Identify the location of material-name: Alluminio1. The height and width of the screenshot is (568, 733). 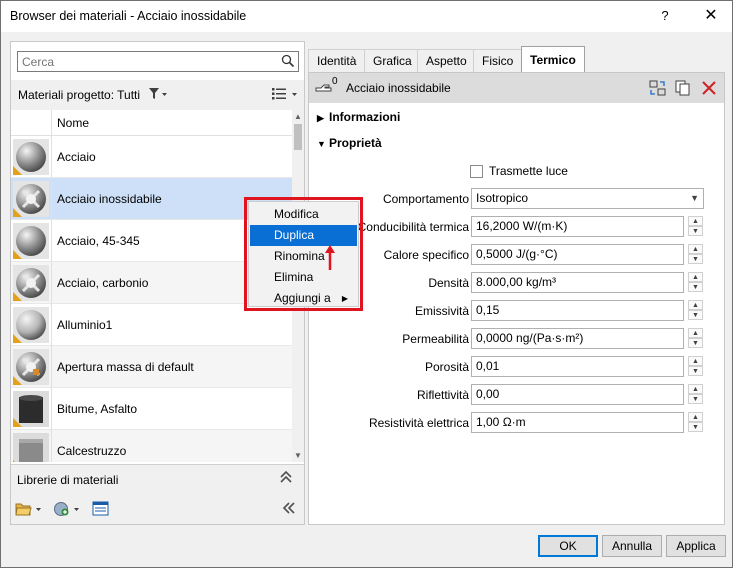
(85, 325).